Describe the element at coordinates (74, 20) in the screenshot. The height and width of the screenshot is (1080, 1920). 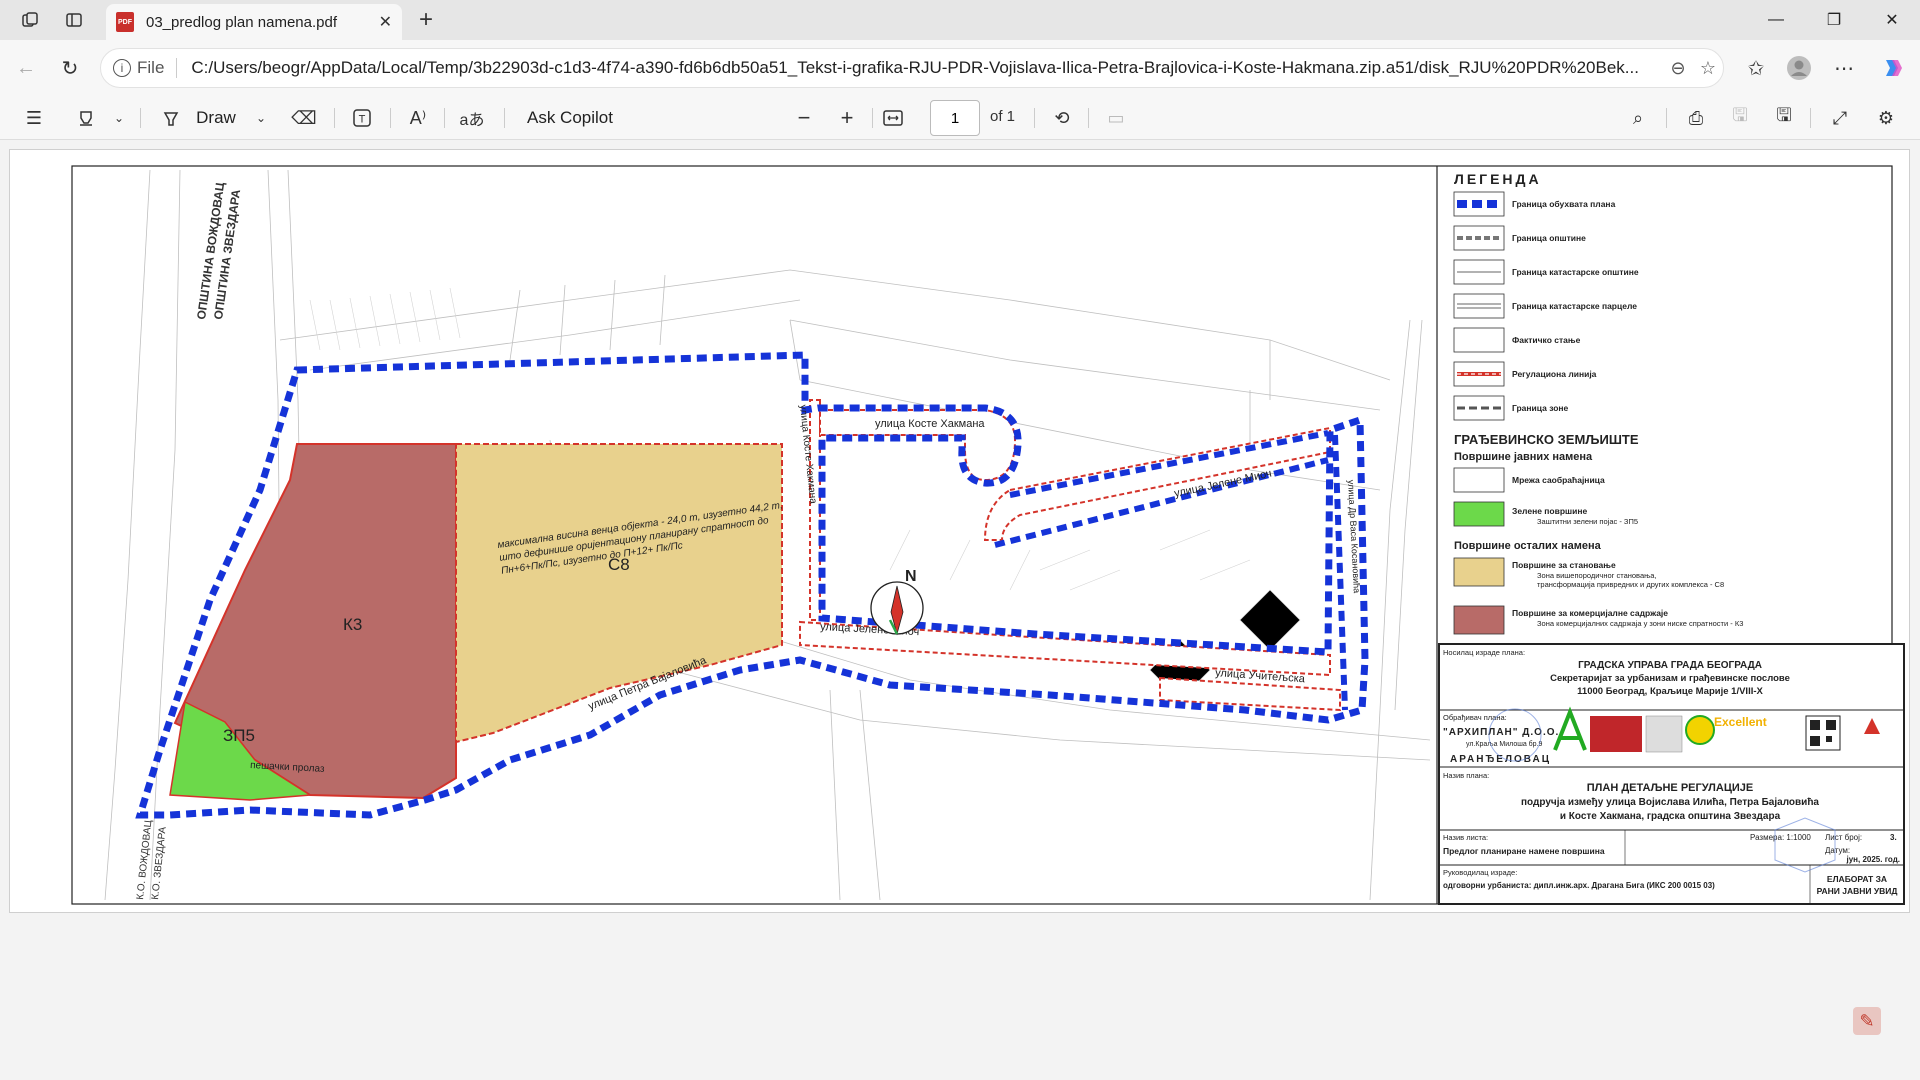
I see `tab-actions-icon` at that location.